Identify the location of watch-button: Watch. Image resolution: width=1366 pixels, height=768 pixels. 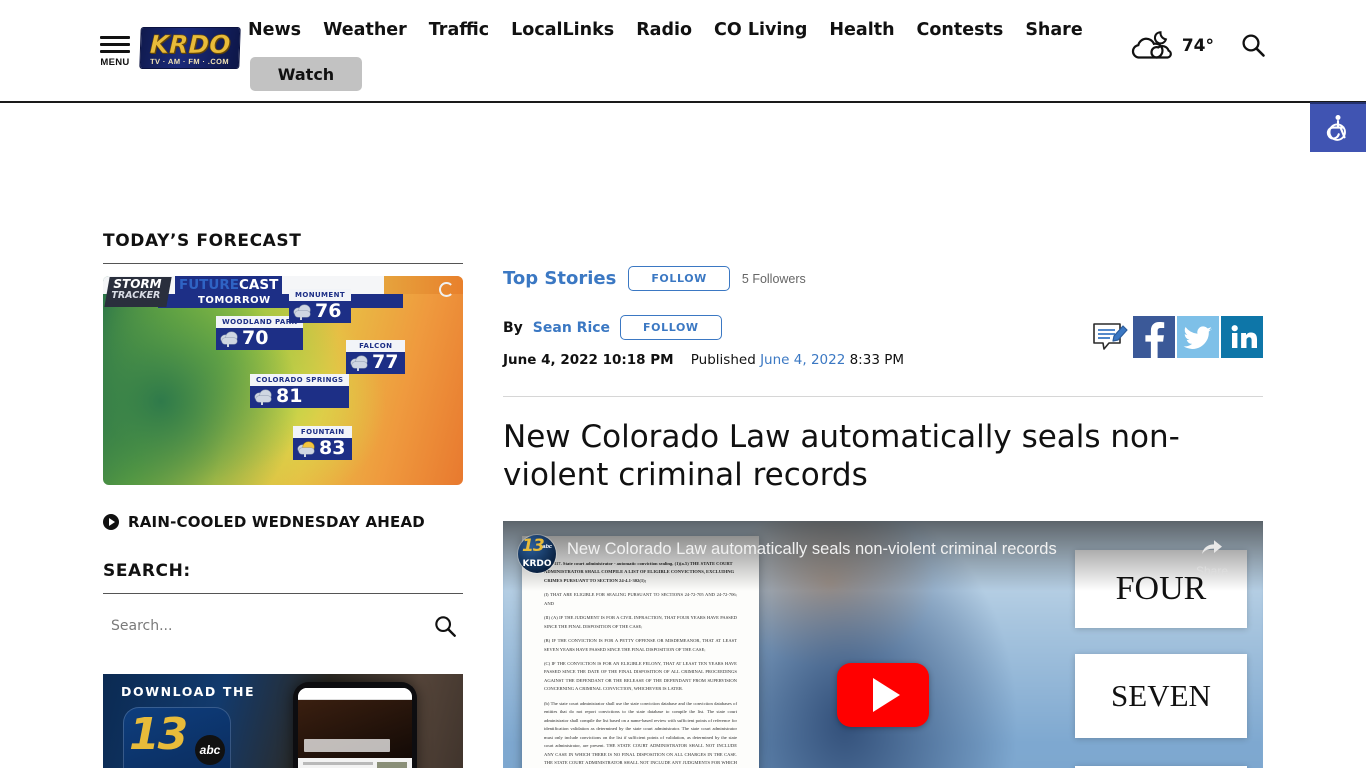
(306, 74).